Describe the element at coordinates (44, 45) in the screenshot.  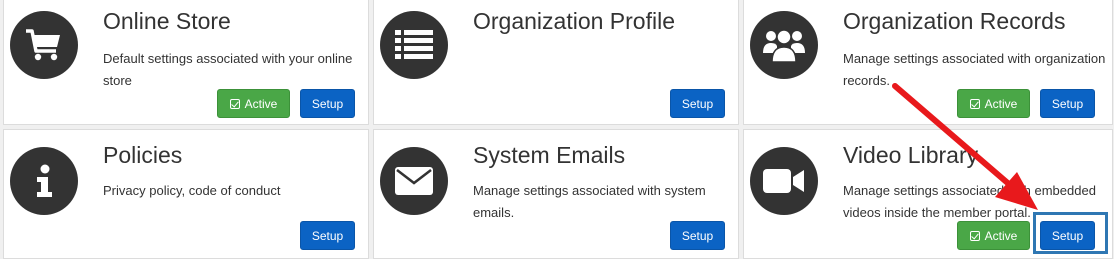
I see `cart-icon` at that location.